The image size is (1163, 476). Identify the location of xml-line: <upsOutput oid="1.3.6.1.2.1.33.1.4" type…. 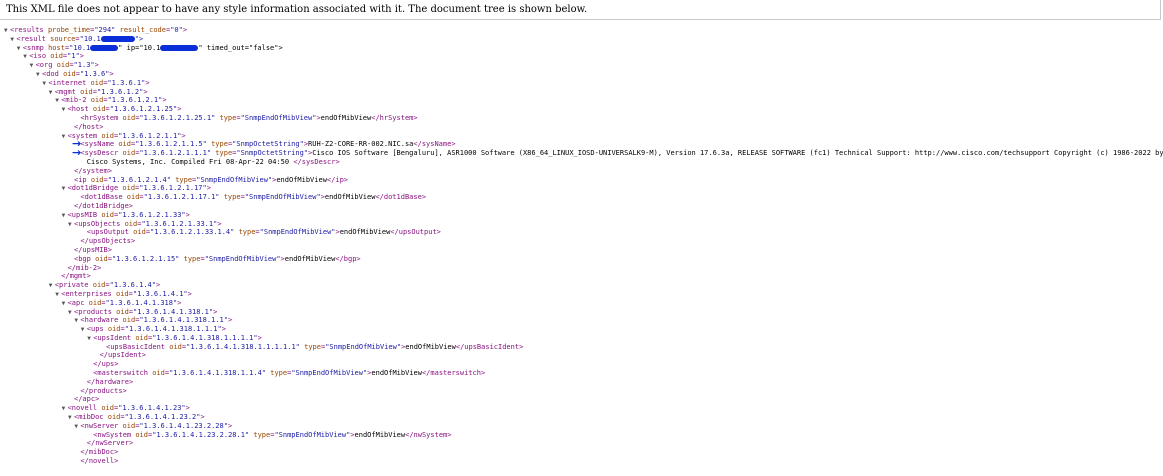
(581, 232).